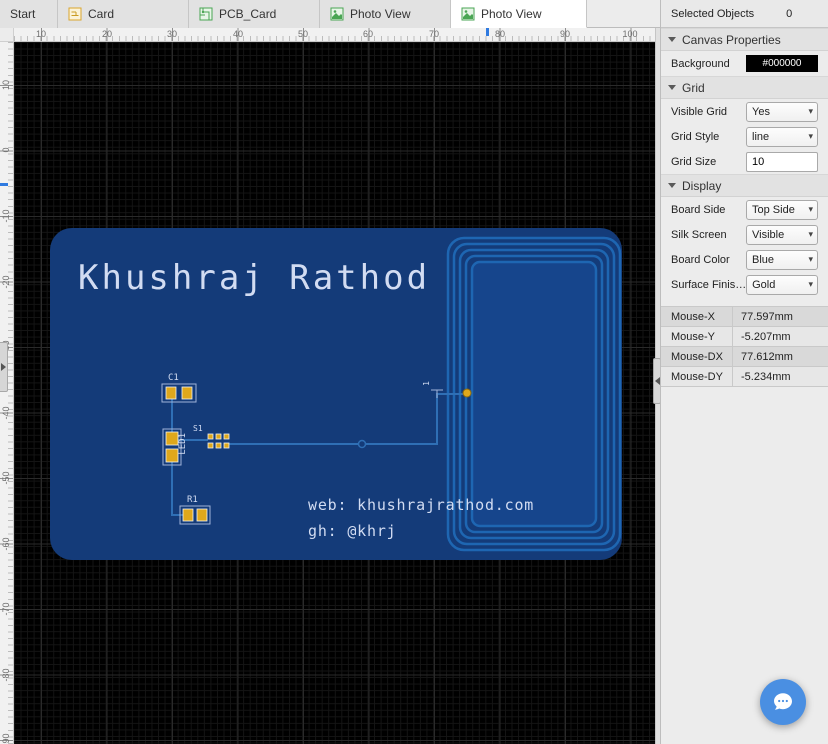 This screenshot has width=828, height=744. Describe the element at coordinates (768, 234) in the screenshot. I see `silk-screen-value: Visible` at that location.